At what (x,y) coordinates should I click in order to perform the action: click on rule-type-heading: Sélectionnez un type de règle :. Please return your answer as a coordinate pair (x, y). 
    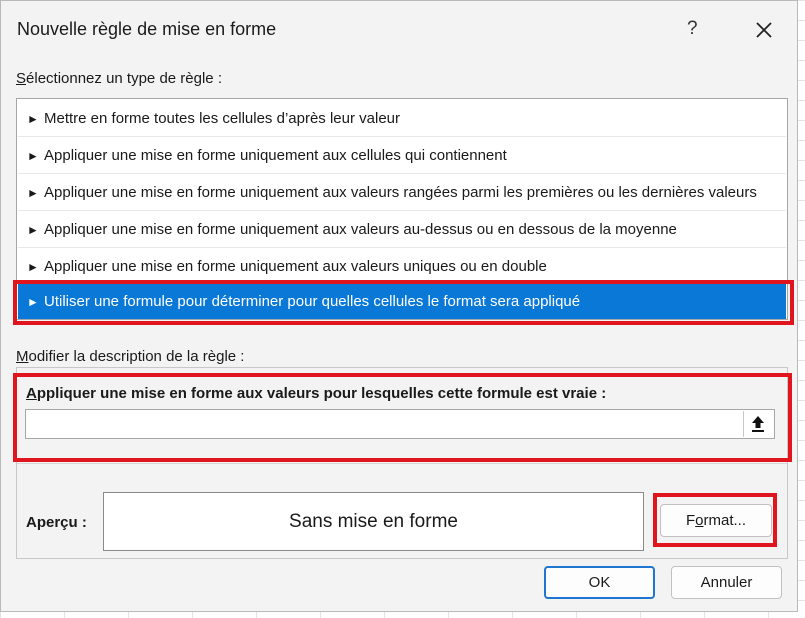
    Looking at the image, I should click on (119, 78).